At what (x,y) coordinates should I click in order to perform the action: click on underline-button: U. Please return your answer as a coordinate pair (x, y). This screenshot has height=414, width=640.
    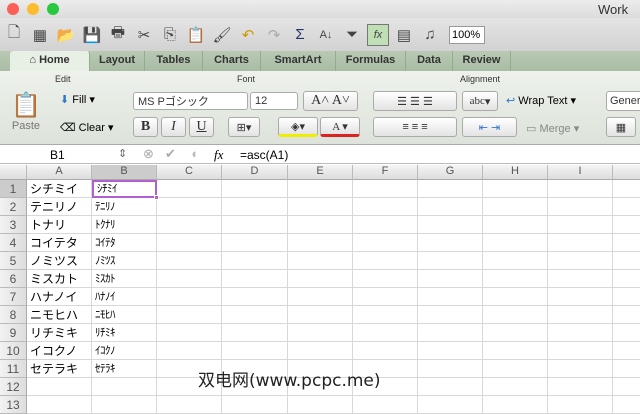
    Looking at the image, I should click on (201, 127).